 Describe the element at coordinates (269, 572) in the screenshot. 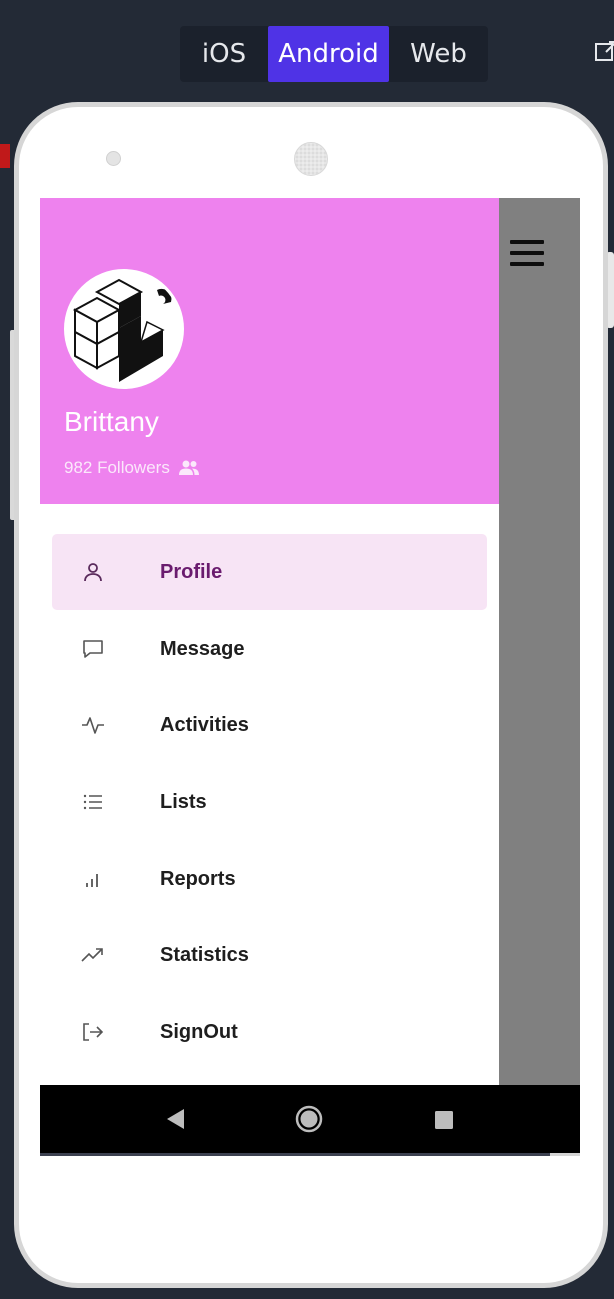

I see `menu-item-profile: Profile` at that location.